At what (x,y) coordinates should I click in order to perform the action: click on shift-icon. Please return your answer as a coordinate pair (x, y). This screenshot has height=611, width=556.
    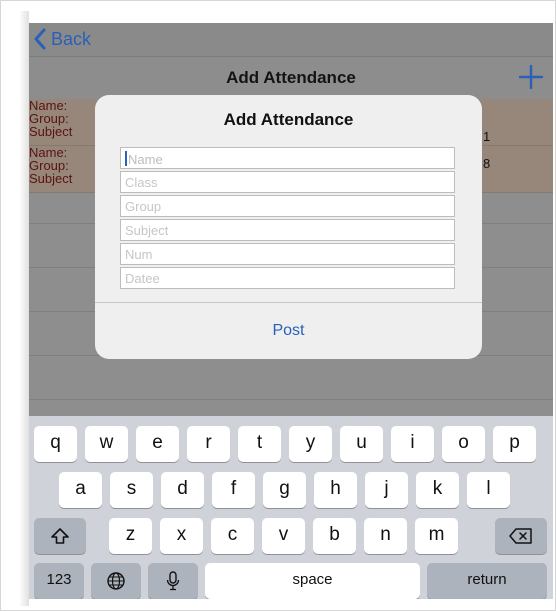
    Looking at the image, I should click on (60, 536).